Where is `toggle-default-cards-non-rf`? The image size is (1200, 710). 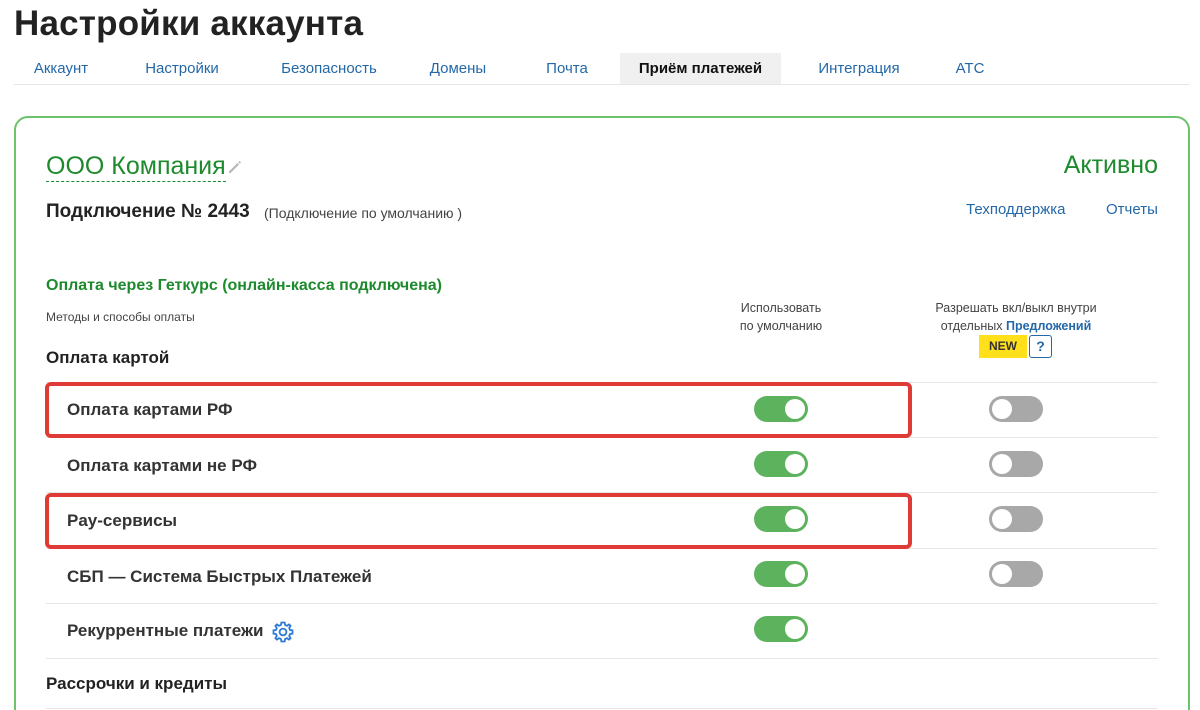
toggle-default-cards-non-rf is located at coordinates (781, 464).